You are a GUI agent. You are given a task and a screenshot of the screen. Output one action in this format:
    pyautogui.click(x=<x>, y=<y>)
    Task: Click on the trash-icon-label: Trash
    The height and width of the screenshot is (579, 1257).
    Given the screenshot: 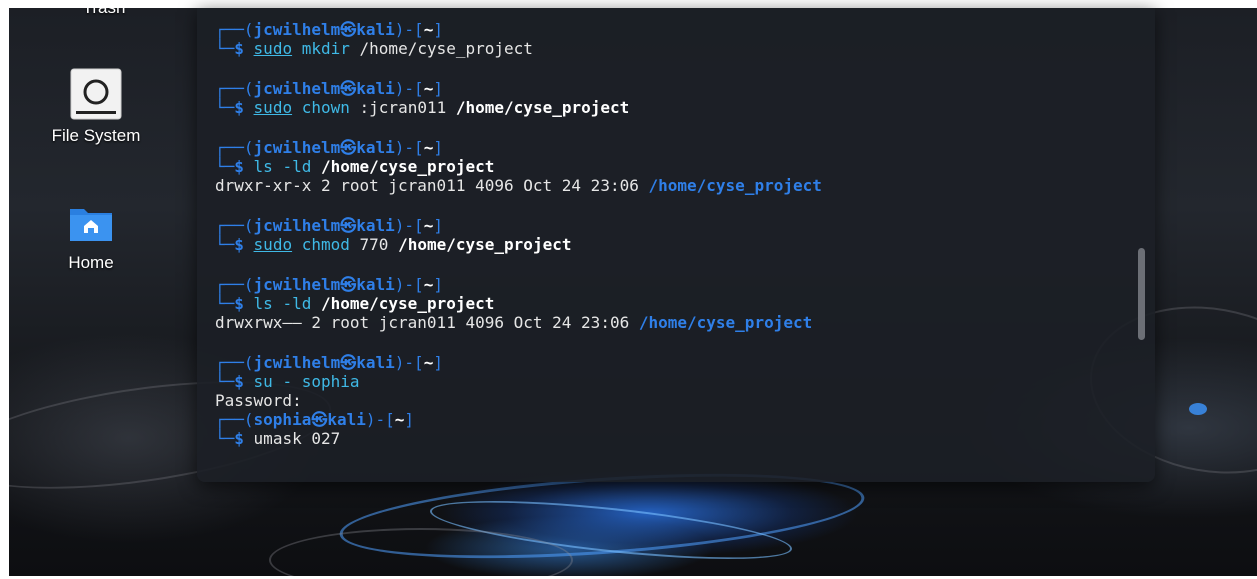 What is the action you would take?
    pyautogui.click(x=104, y=13)
    